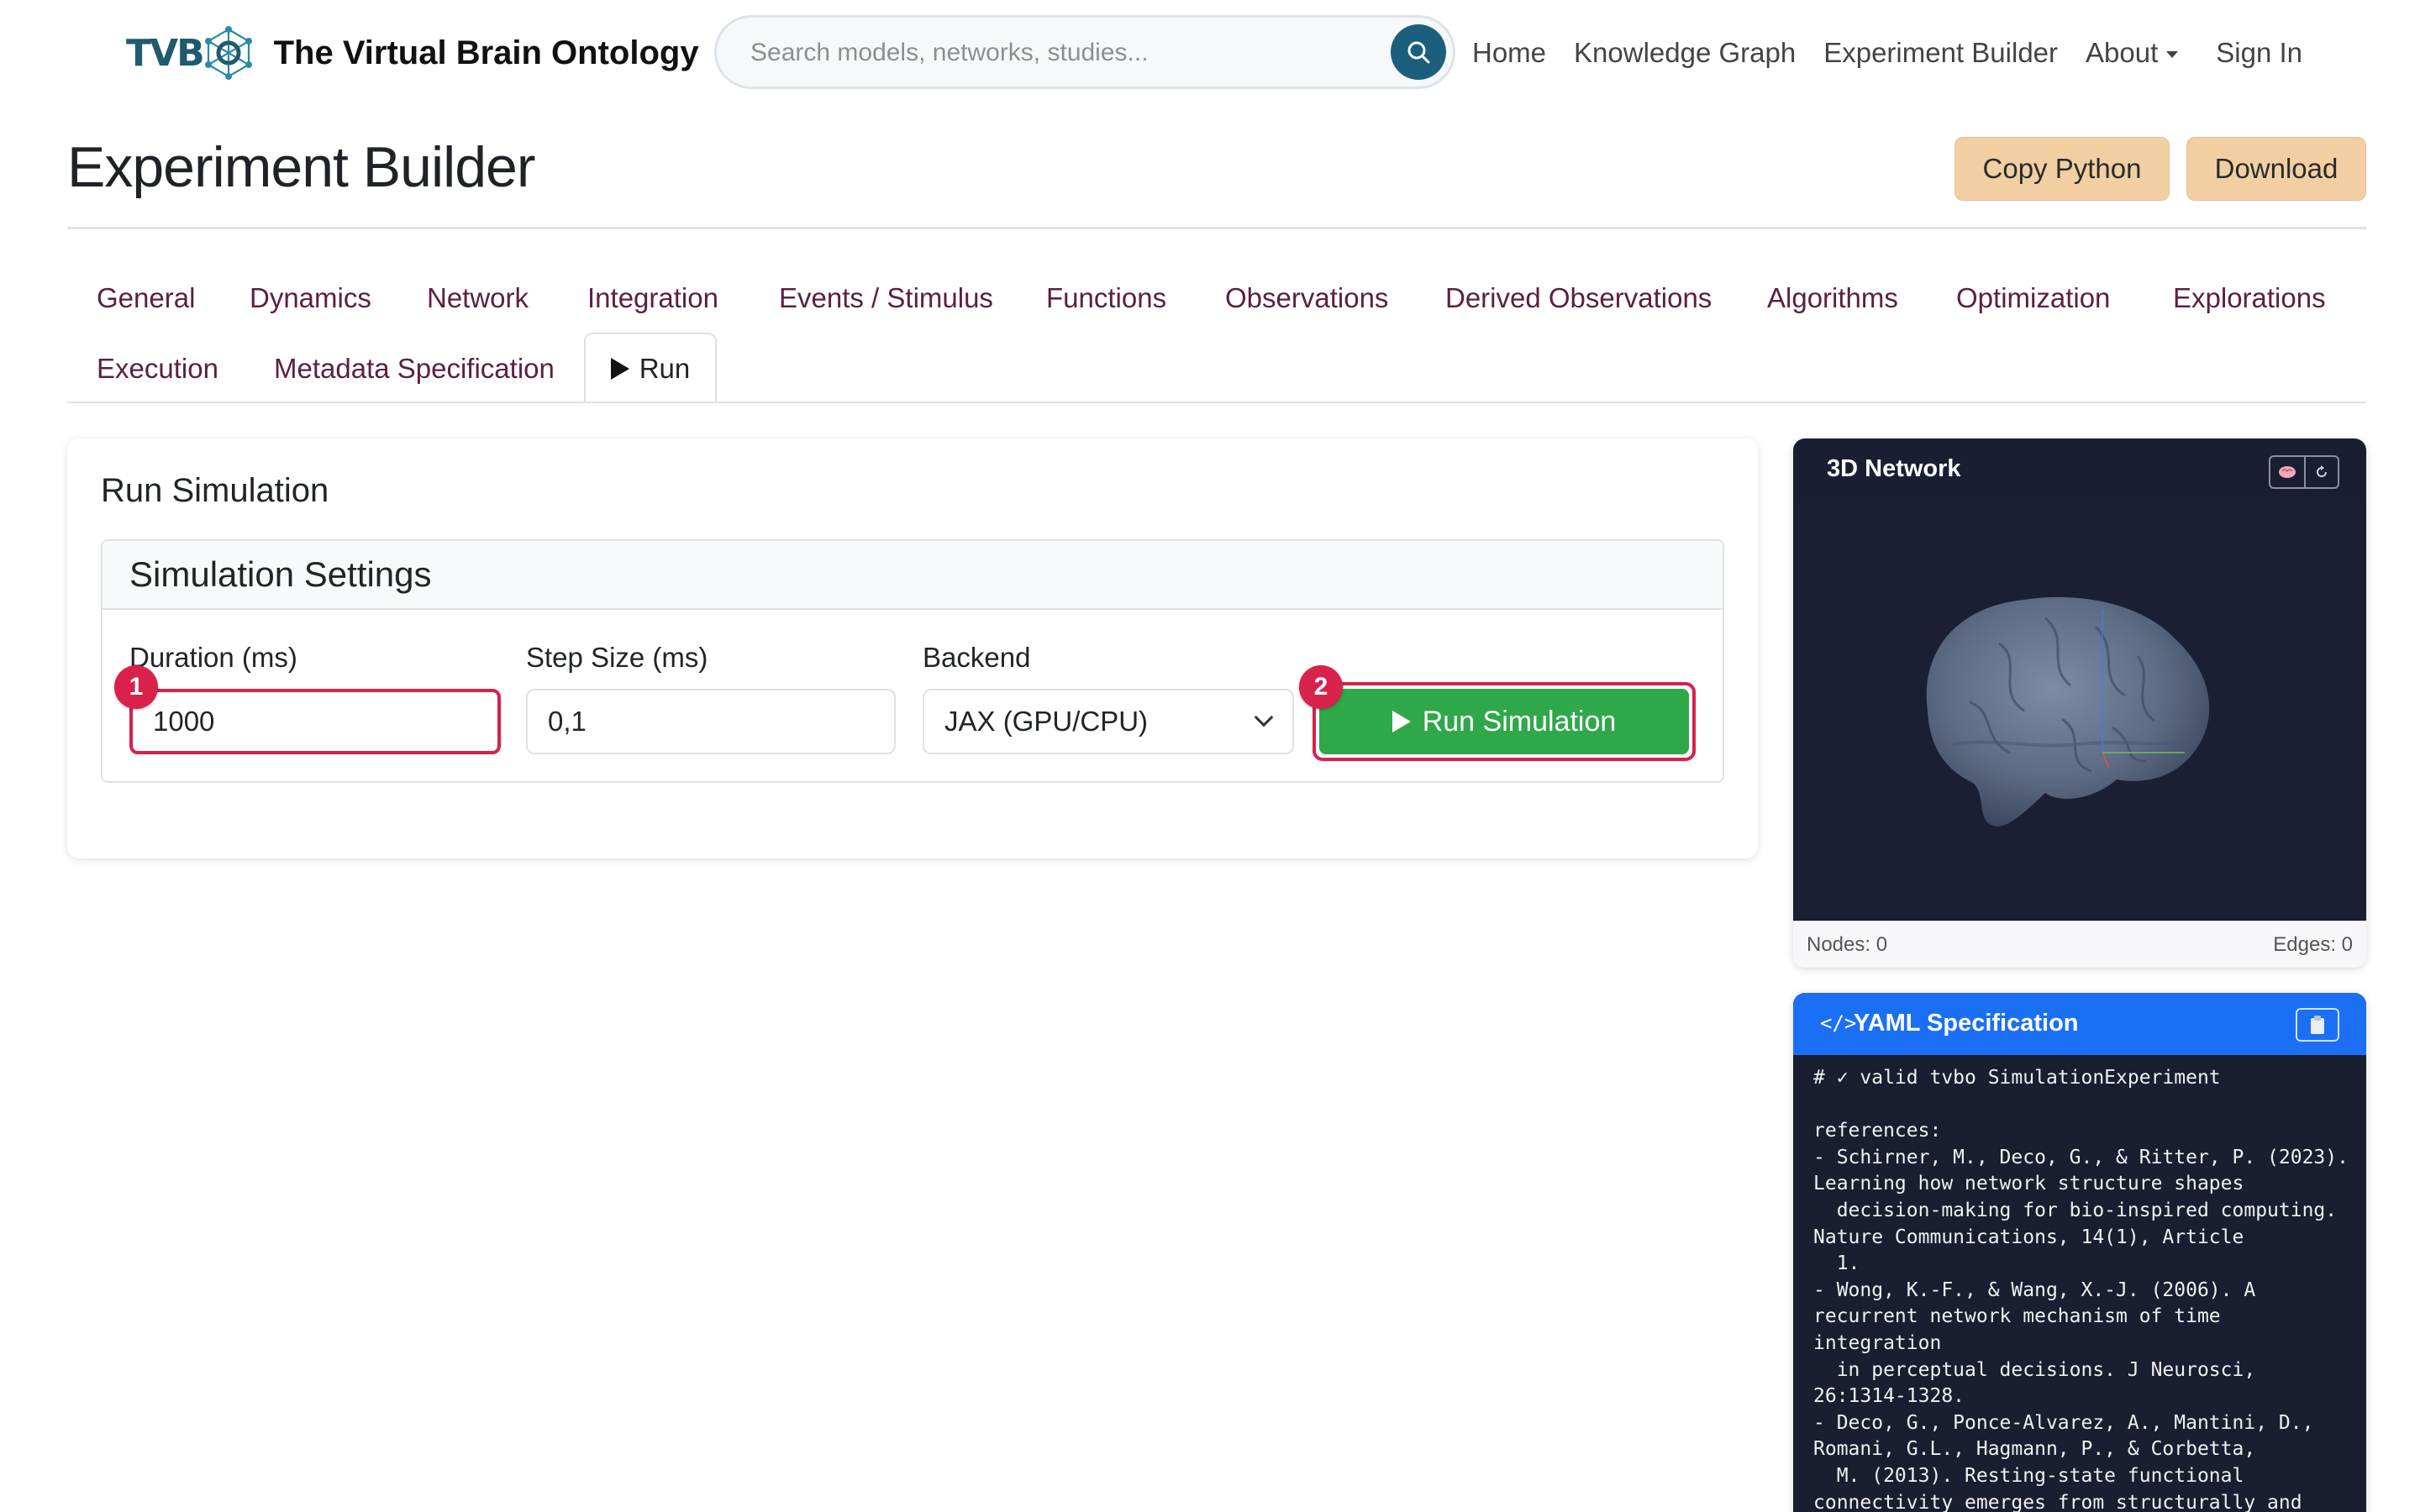 The image size is (2420, 1512). Describe the element at coordinates (1877, 1131) in the screenshot. I see `yaml-line: references:` at that location.